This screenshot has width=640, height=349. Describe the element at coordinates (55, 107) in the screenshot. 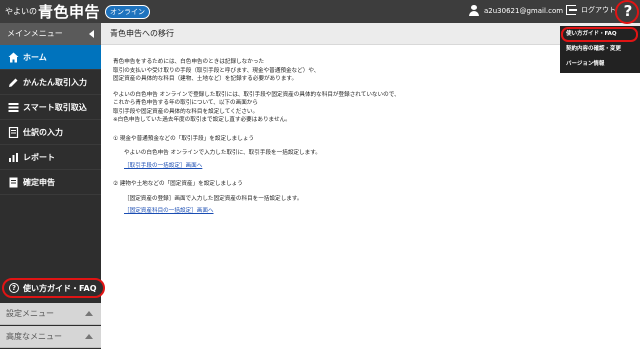

I see `sidebar-item-label: スマート取引取込` at that location.